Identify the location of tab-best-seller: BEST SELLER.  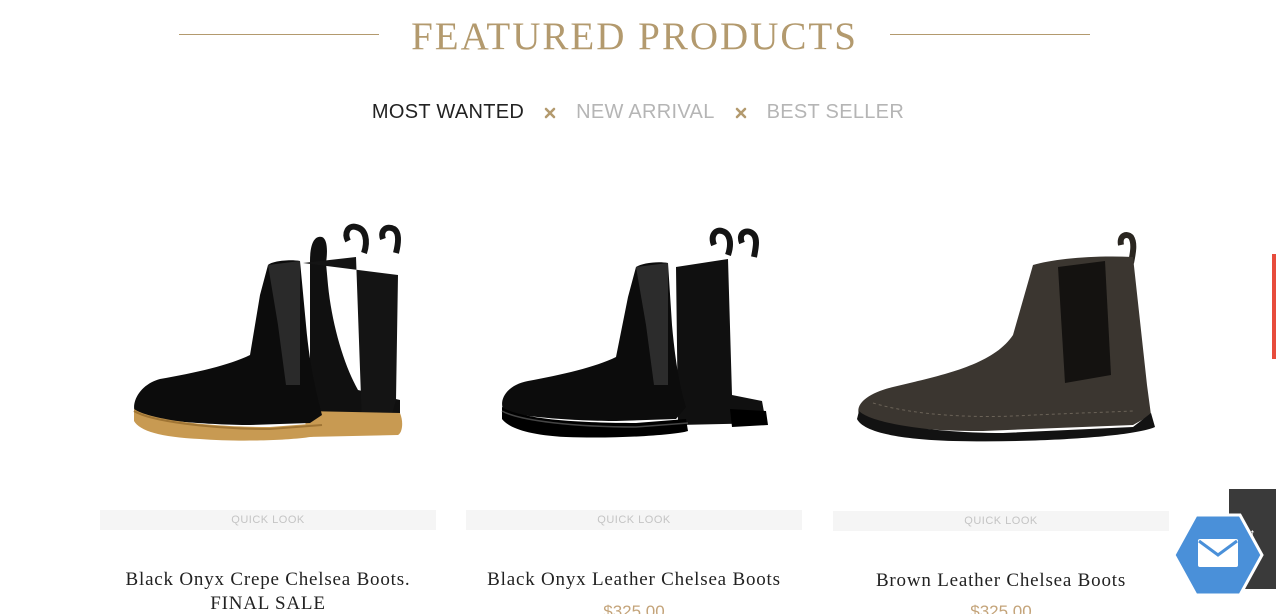
(835, 112).